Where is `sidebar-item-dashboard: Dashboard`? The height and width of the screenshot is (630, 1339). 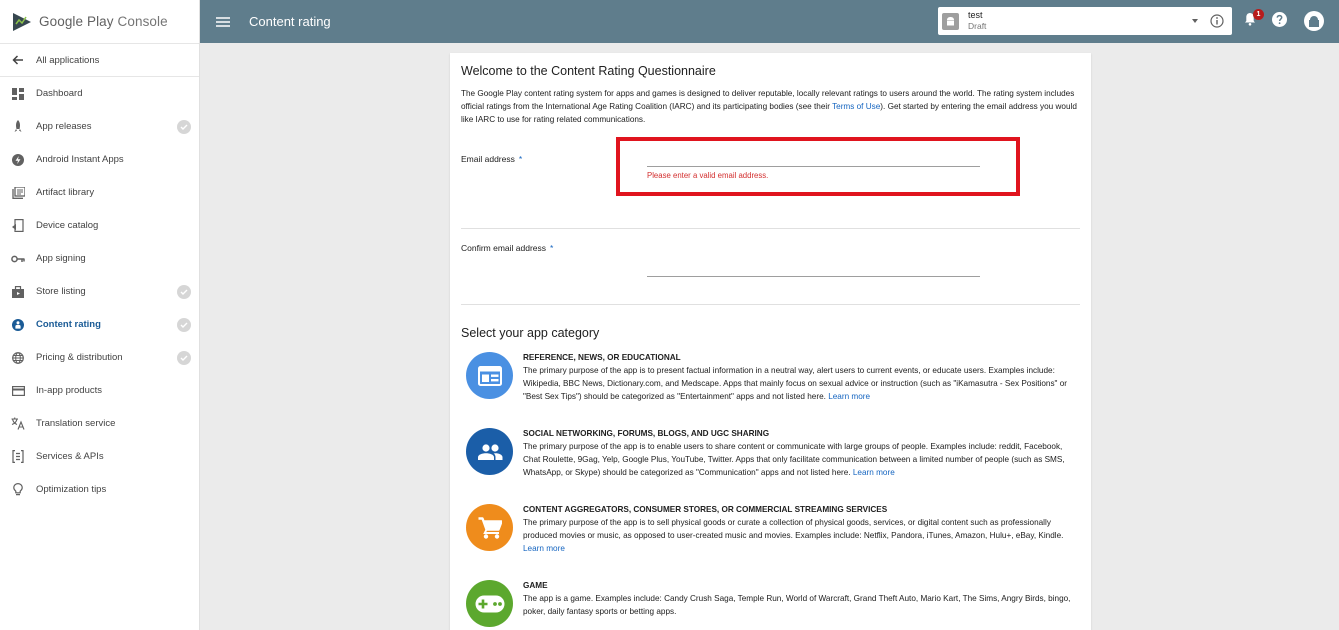
sidebar-item-dashboard: Dashboard is located at coordinates (99, 93).